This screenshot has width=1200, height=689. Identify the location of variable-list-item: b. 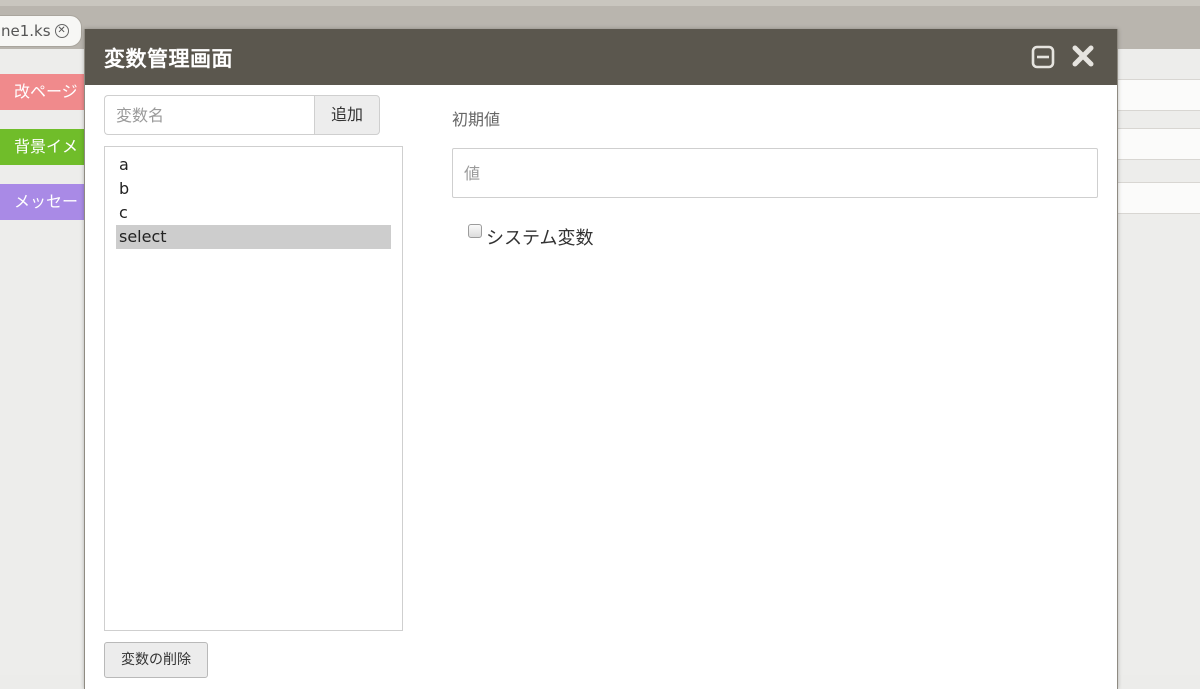
(253, 189).